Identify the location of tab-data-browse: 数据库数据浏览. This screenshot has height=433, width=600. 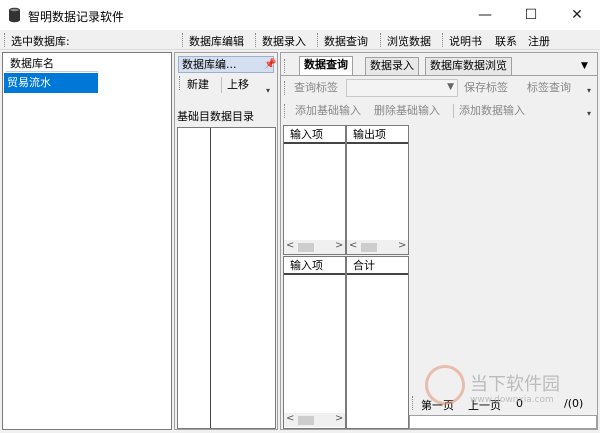
(468, 66).